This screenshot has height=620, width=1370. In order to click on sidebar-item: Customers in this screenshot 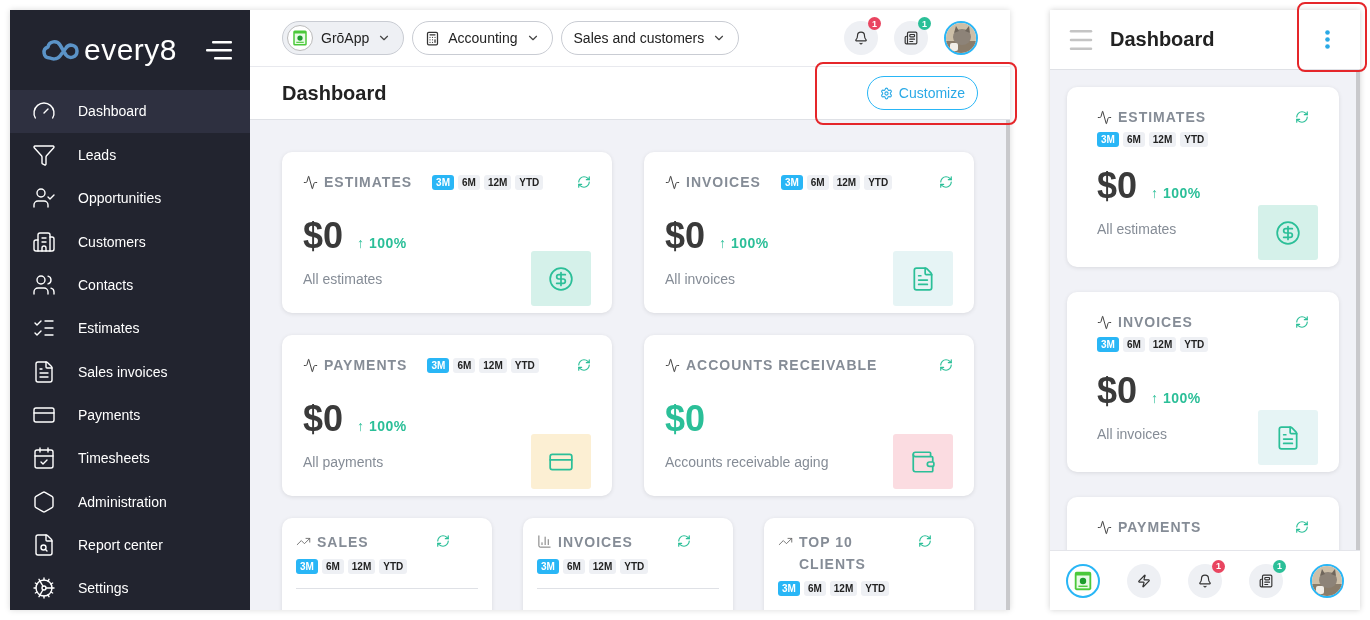, I will do `click(130, 241)`.